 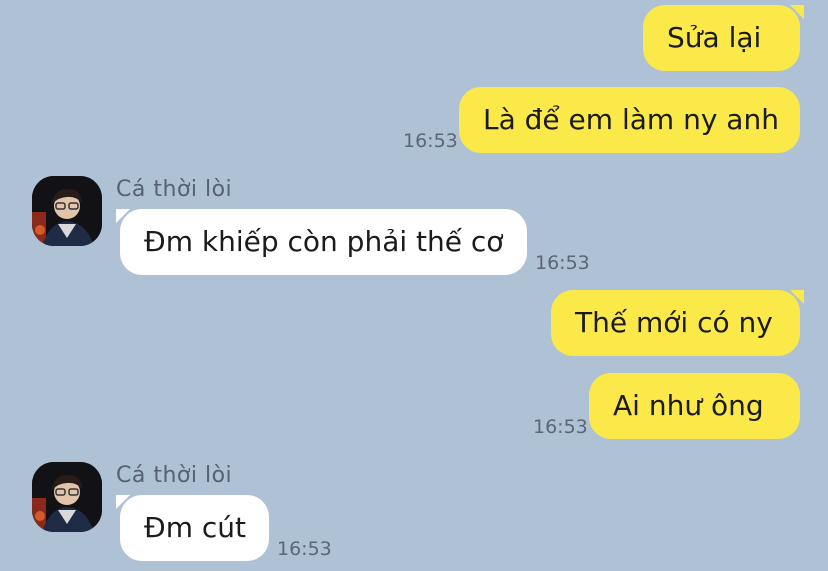 I want to click on message-text: Sửa lại, so click(x=714, y=37).